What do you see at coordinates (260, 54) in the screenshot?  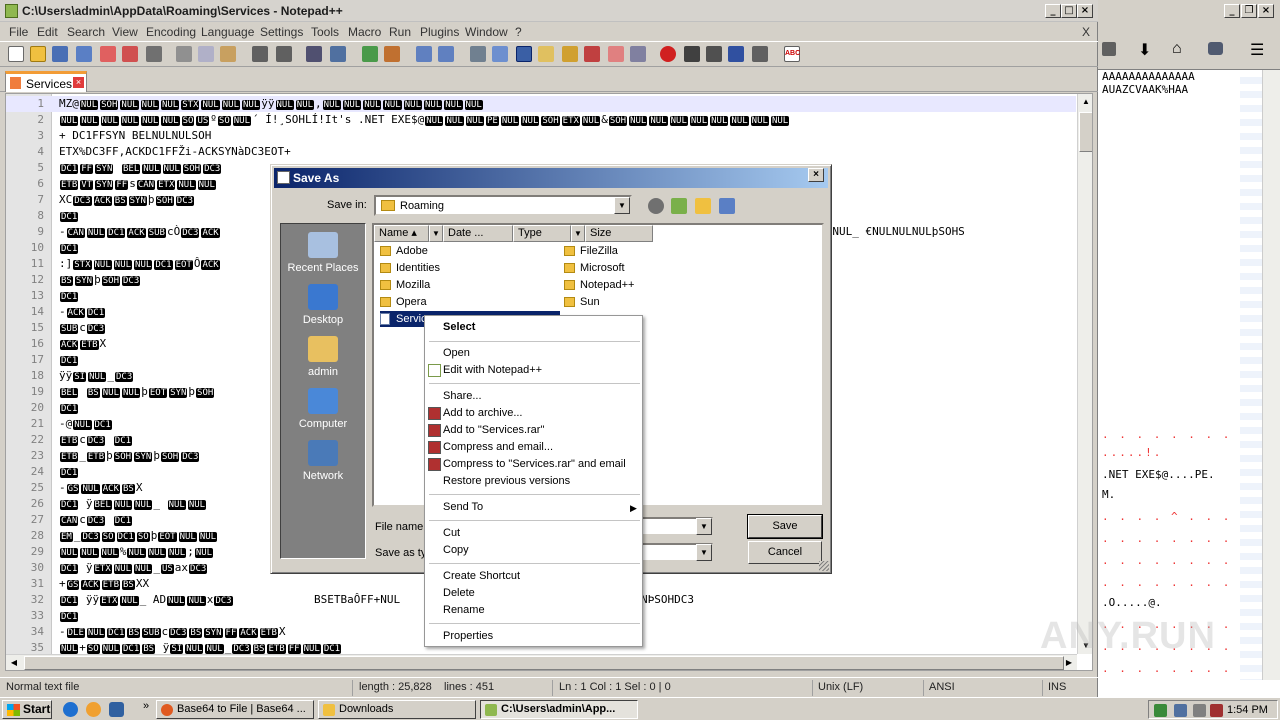 I see `undo-icon` at bounding box center [260, 54].